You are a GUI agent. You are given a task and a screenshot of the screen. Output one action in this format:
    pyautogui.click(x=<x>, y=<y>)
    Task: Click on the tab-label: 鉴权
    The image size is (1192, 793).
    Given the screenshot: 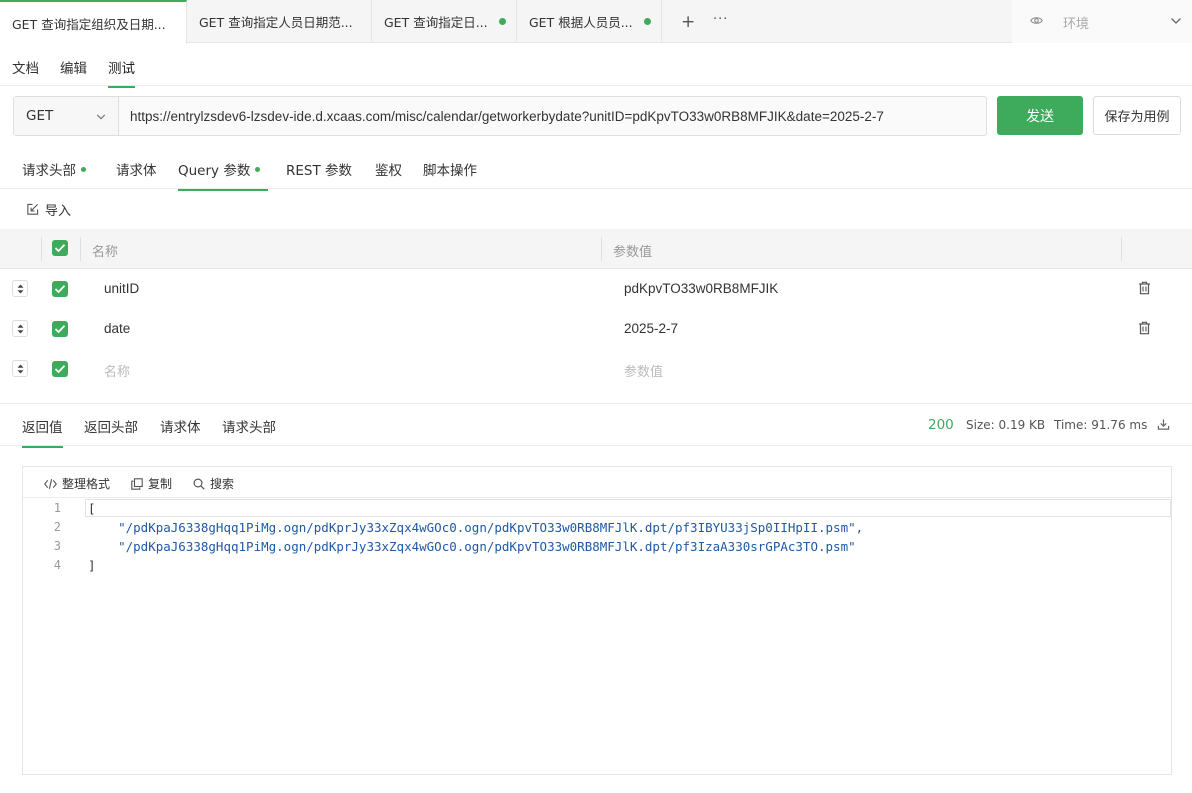 What is the action you would take?
    pyautogui.click(x=388, y=171)
    